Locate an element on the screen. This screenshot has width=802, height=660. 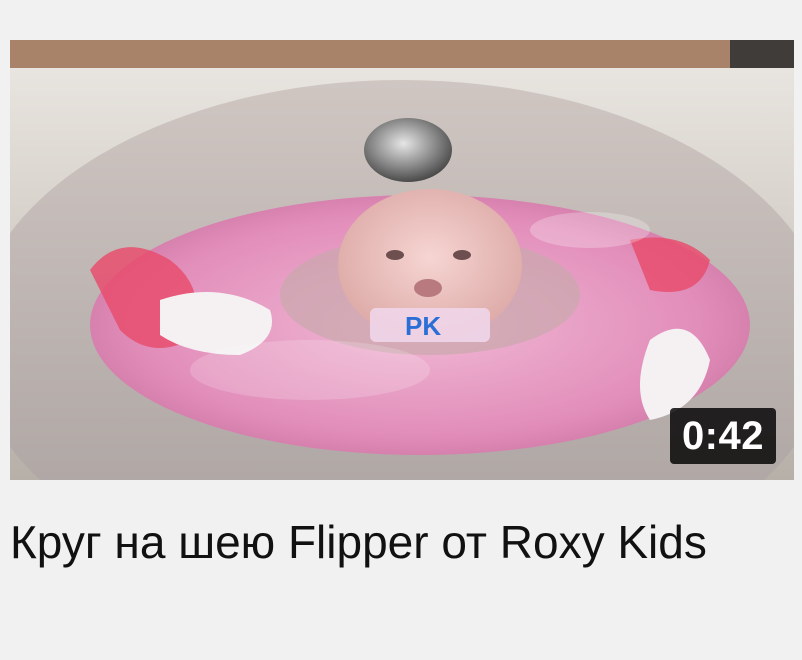
ring-label-text: PK is located at coordinates (423, 326).